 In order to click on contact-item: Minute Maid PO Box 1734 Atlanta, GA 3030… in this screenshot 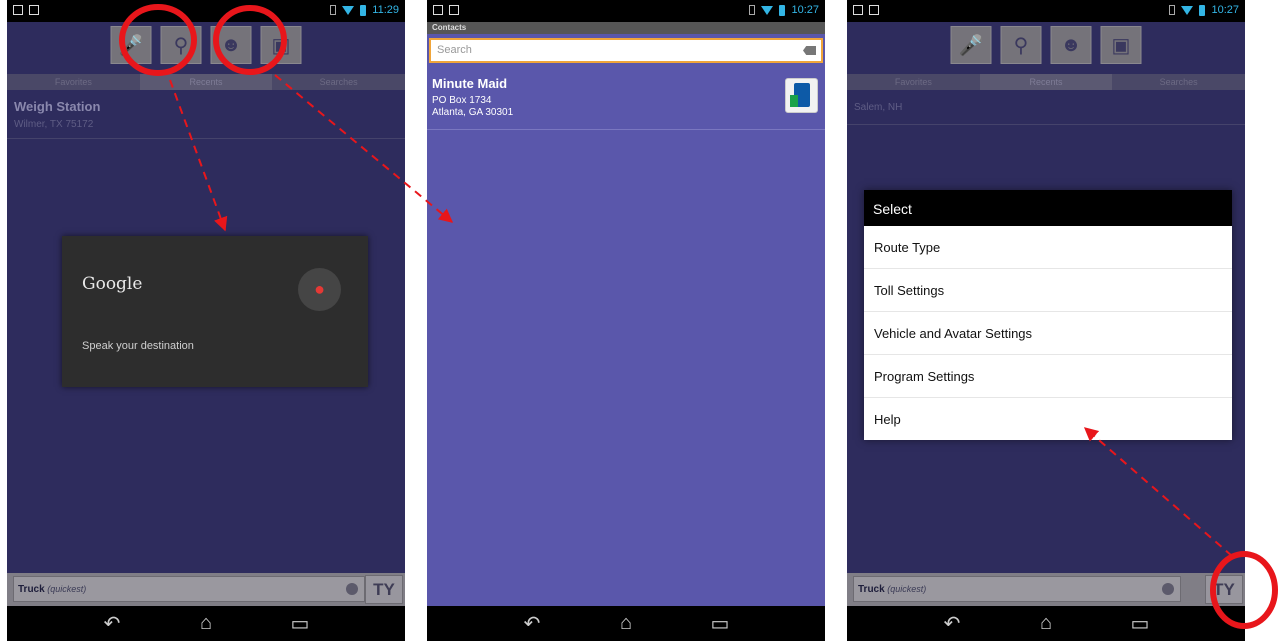, I will do `click(626, 100)`.